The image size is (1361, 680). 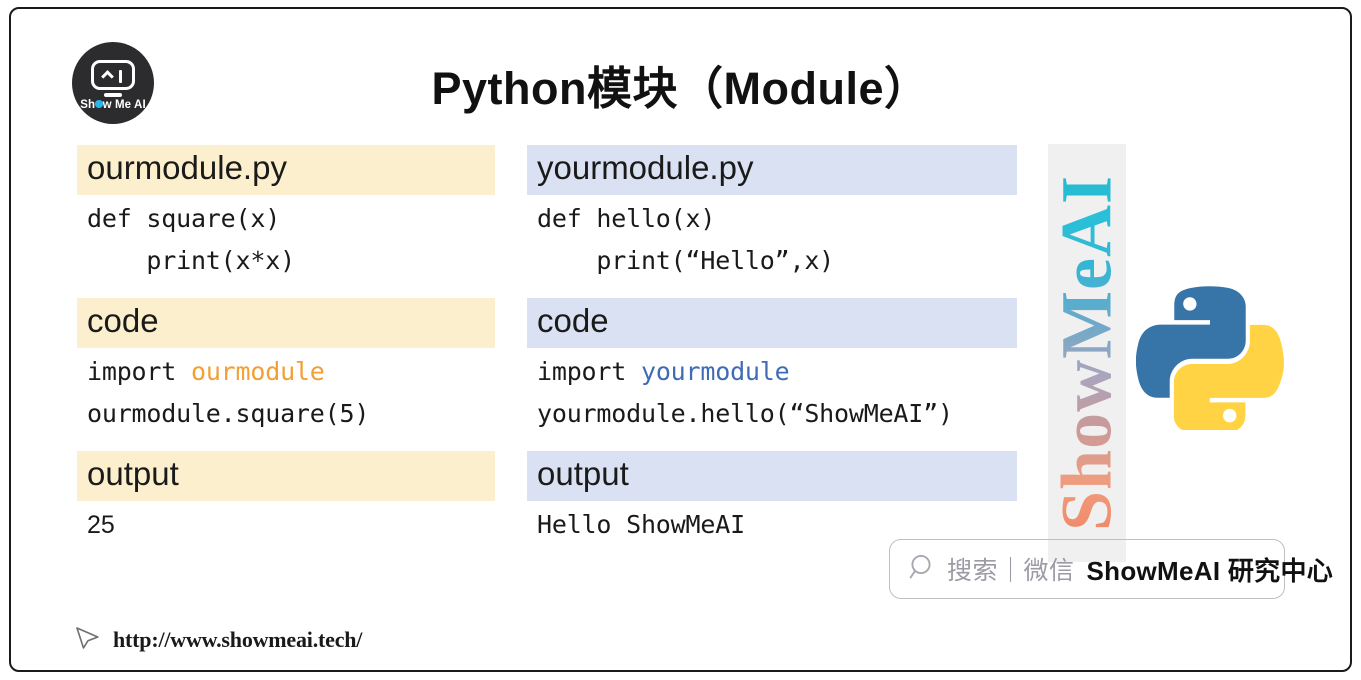 I want to click on left-module-code-line-1: def square(x), so click(x=184, y=218).